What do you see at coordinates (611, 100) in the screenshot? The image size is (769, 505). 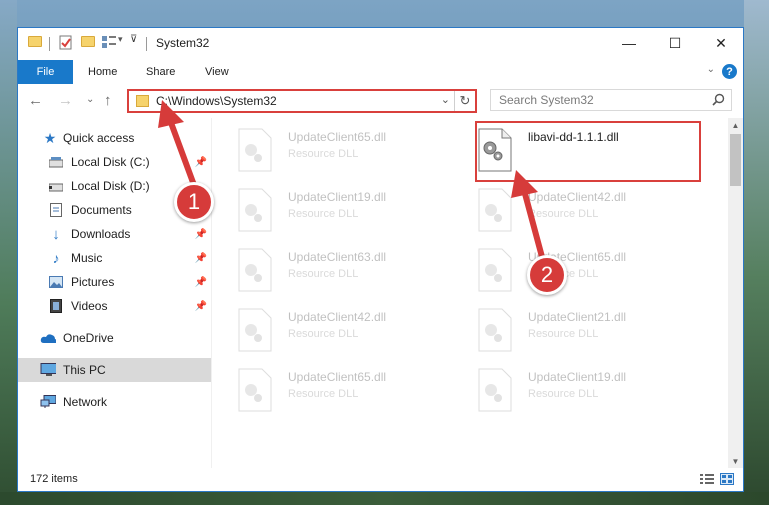 I see `search-box: Search System32` at bounding box center [611, 100].